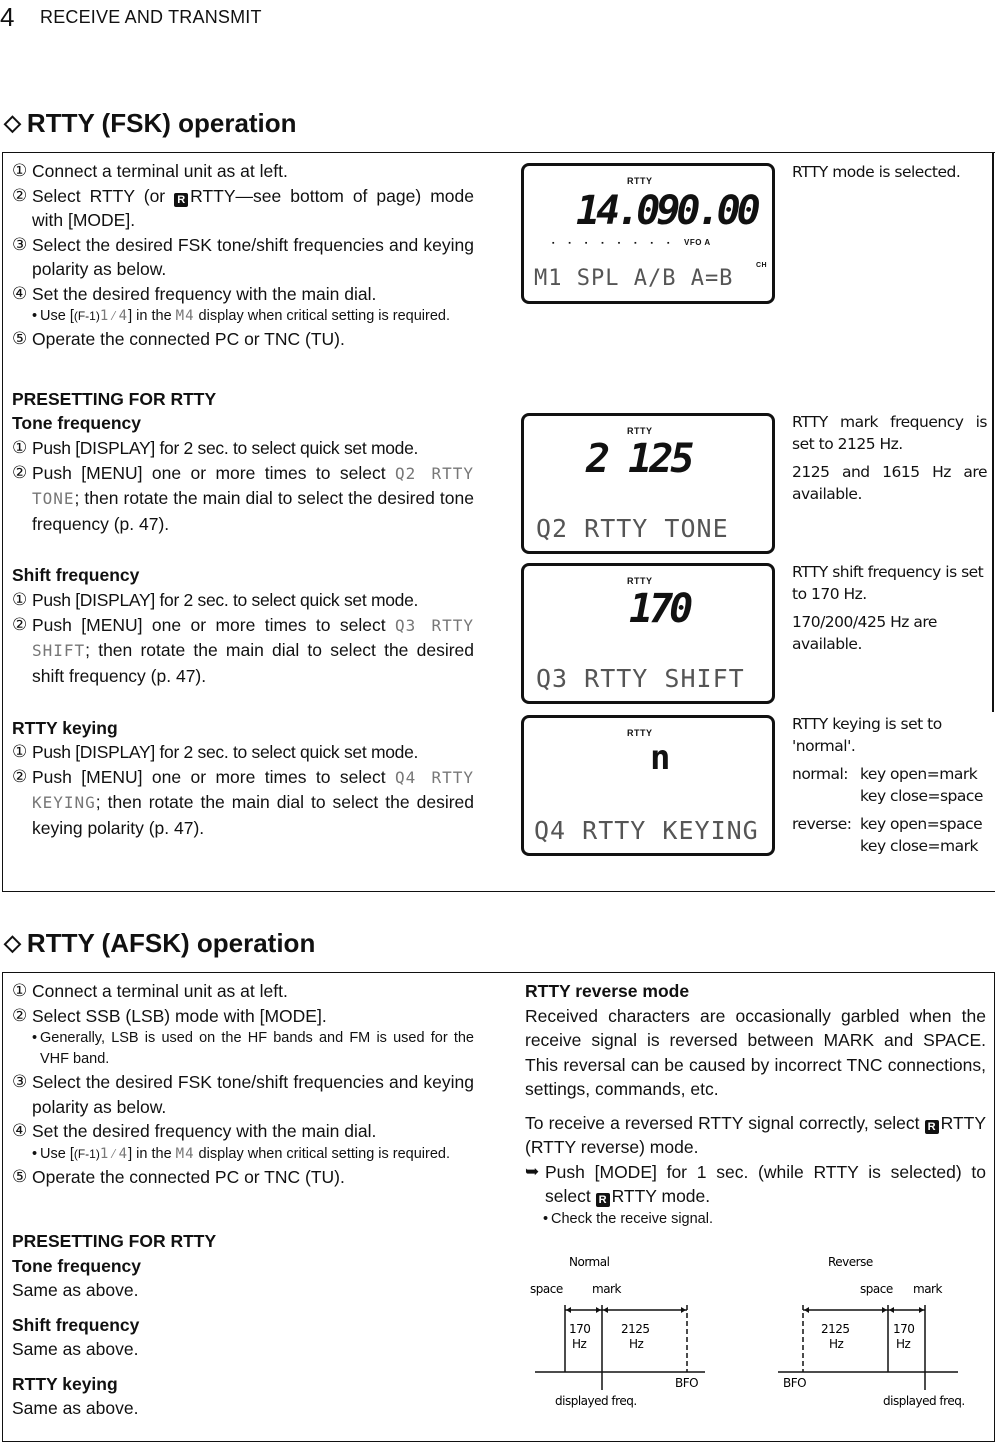 The height and width of the screenshot is (1443, 995). What do you see at coordinates (892, 835) in the screenshot?
I see `keying-reverse: reverse: key open=space key close=mark` at bounding box center [892, 835].